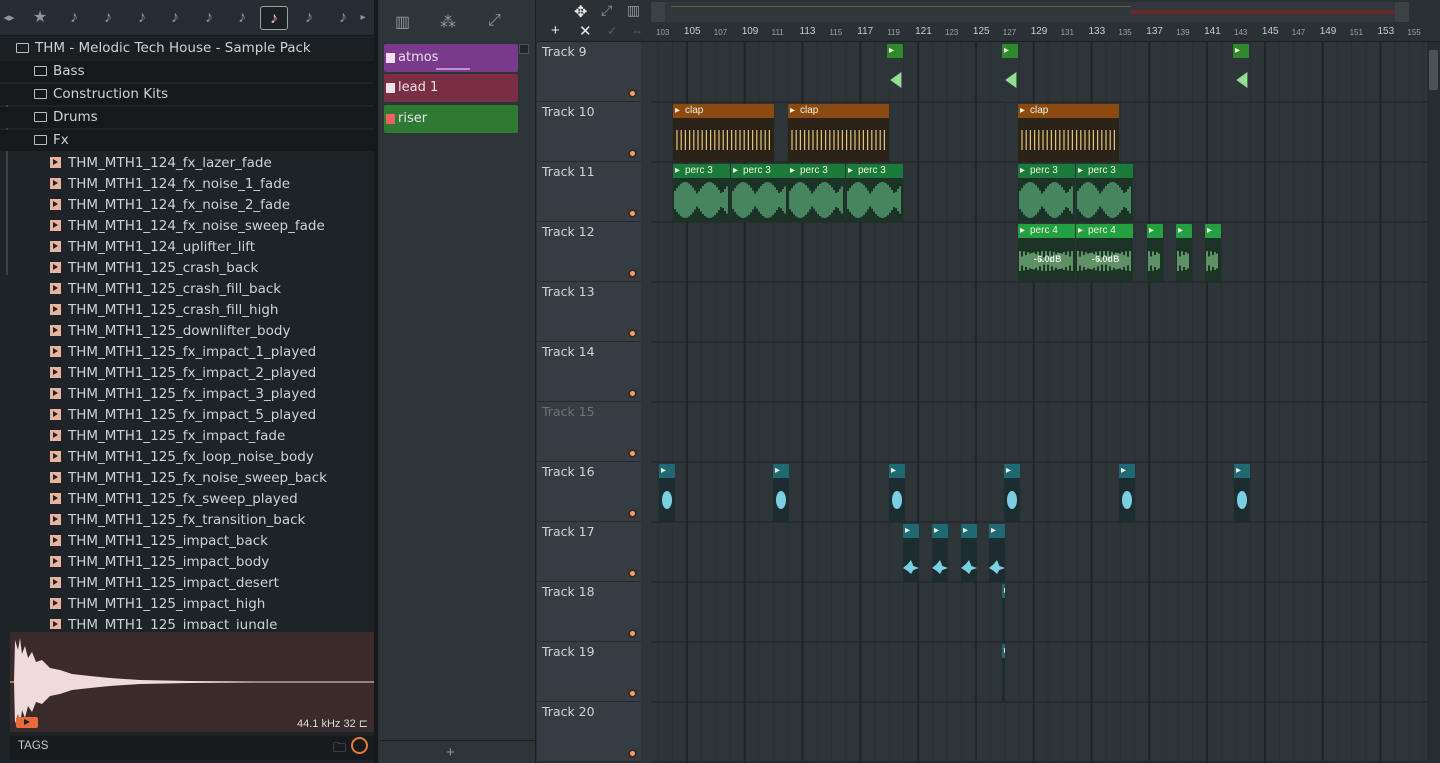  Describe the element at coordinates (589, 312) in the screenshot. I see `track-header: Track 13` at that location.